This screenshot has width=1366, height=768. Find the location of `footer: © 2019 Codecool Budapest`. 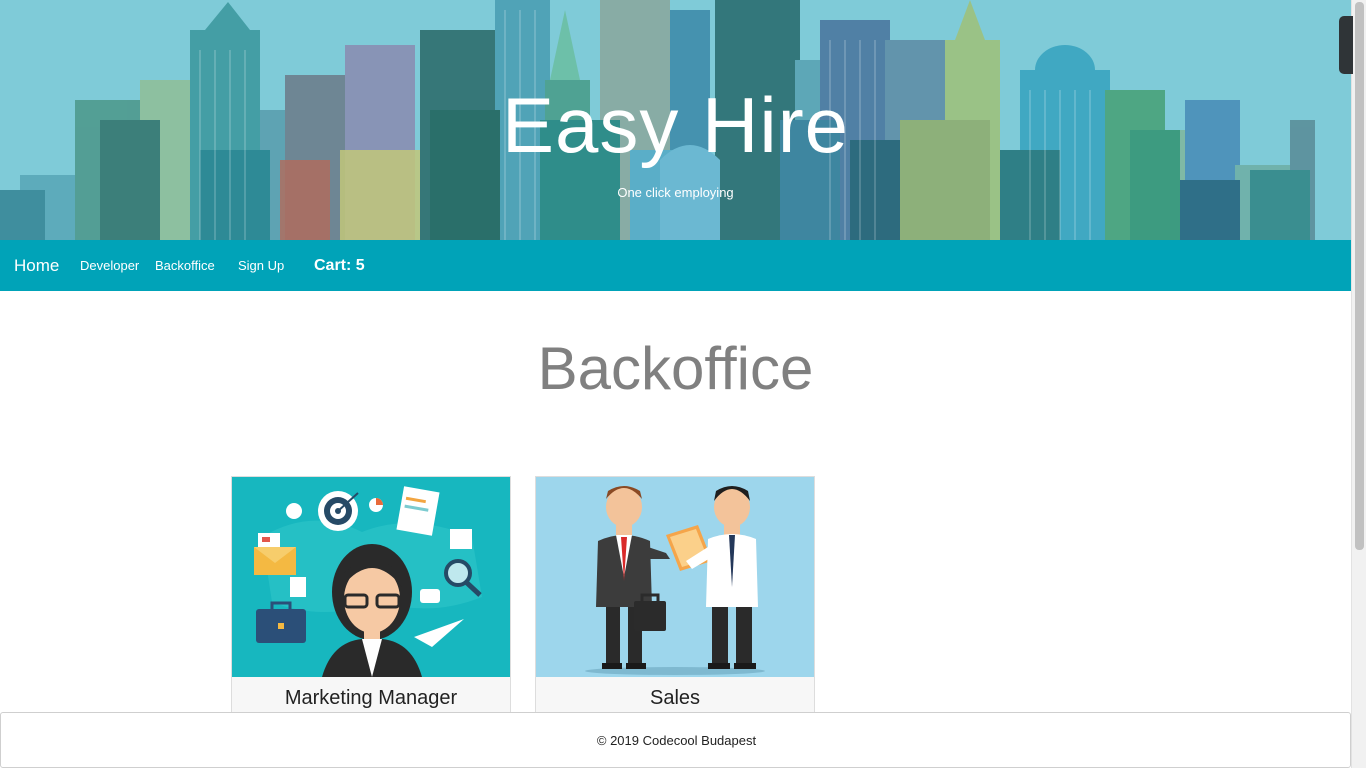

footer: © 2019 Codecool Budapest is located at coordinates (675, 740).